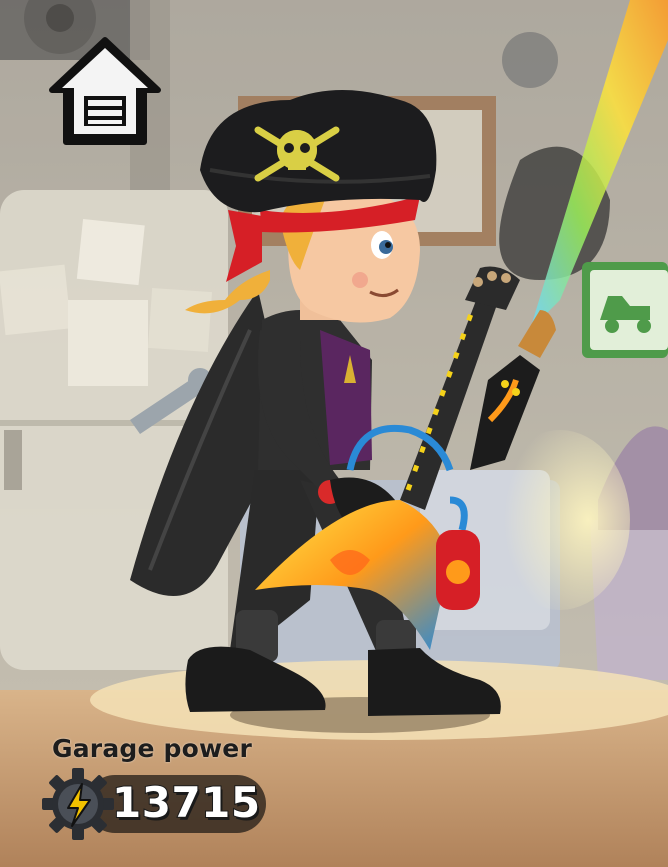  I want to click on truck-sign, so click(625, 310).